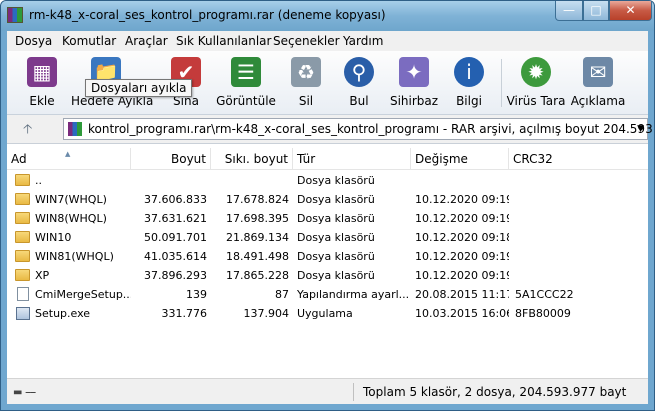 The height and width of the screenshot is (411, 655). What do you see at coordinates (63, 313) in the screenshot?
I see `file-name-cell: Setup.exe` at bounding box center [63, 313].